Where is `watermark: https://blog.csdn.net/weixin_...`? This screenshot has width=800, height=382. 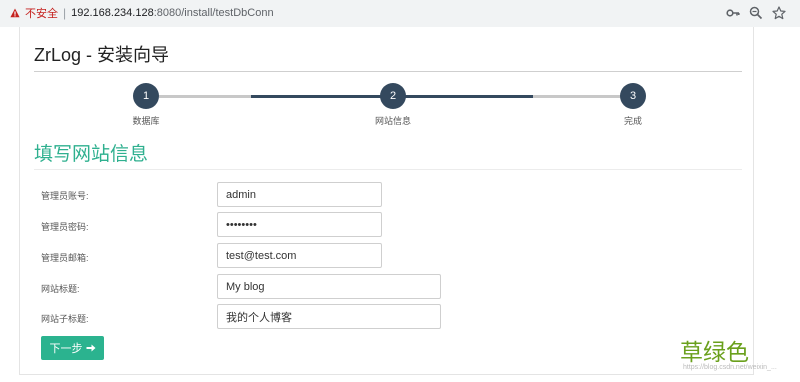 watermark: https://blog.csdn.net/weixin_... is located at coordinates (730, 367).